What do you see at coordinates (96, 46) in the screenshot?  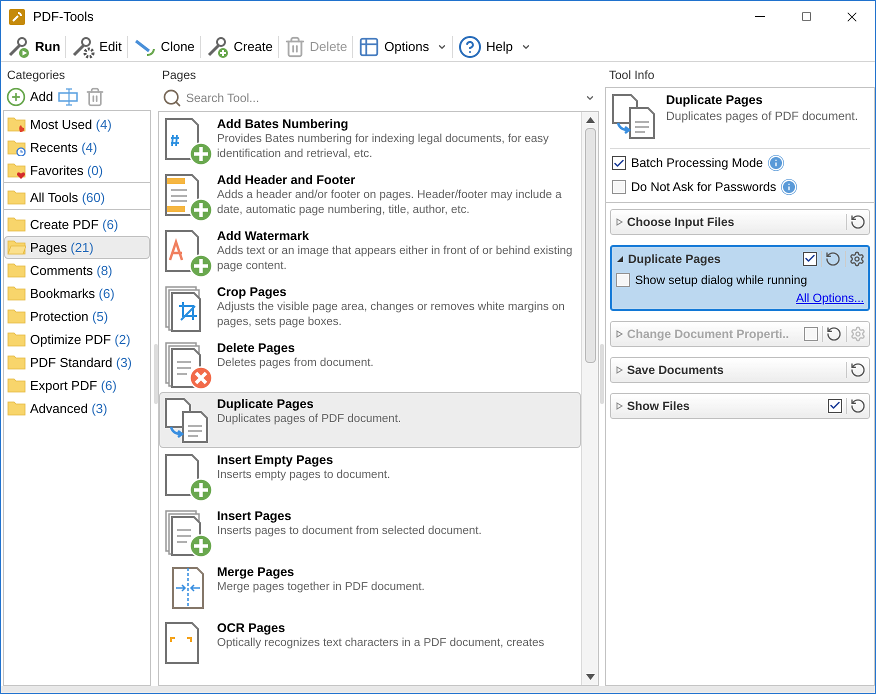 I see `toolbar-button: Edit` at bounding box center [96, 46].